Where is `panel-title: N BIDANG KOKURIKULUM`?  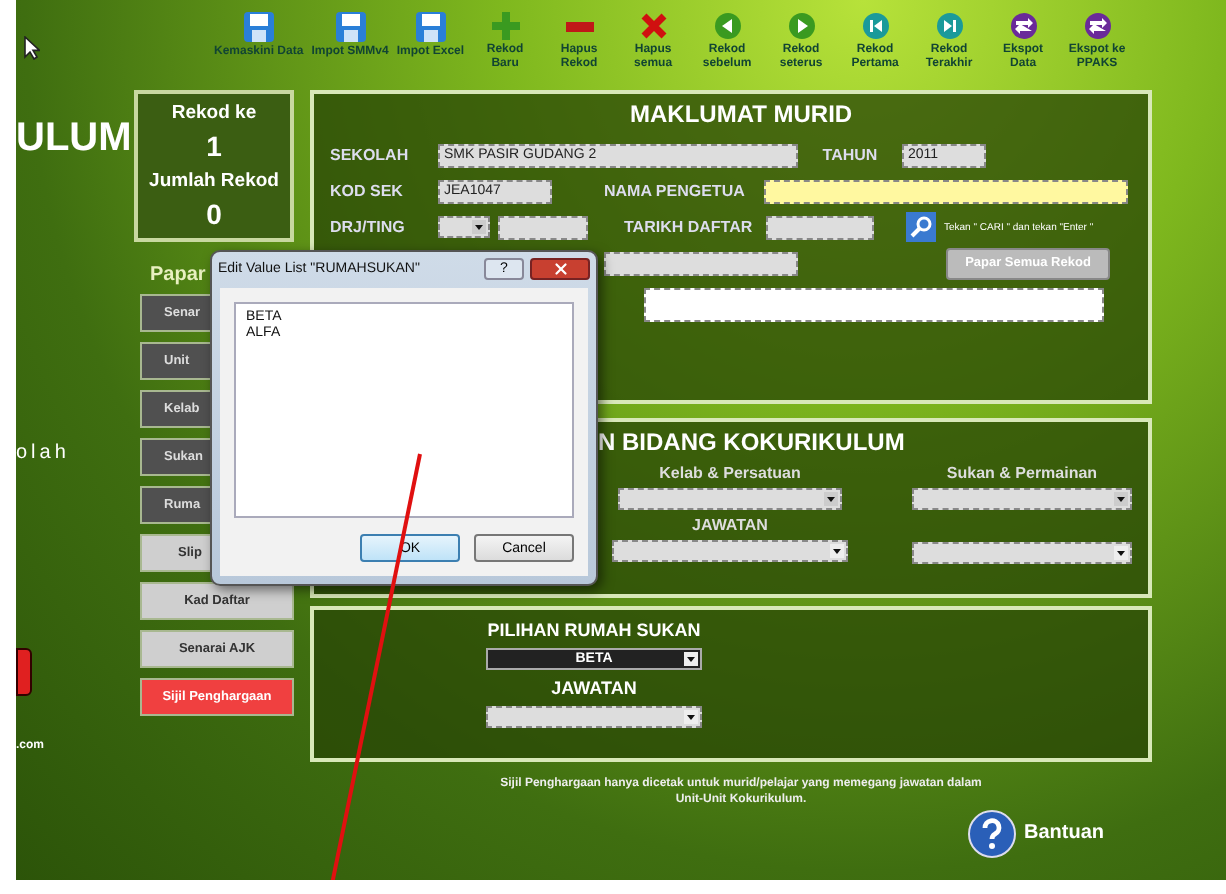 panel-title: N BIDANG KOKURIKULUM is located at coordinates (751, 442).